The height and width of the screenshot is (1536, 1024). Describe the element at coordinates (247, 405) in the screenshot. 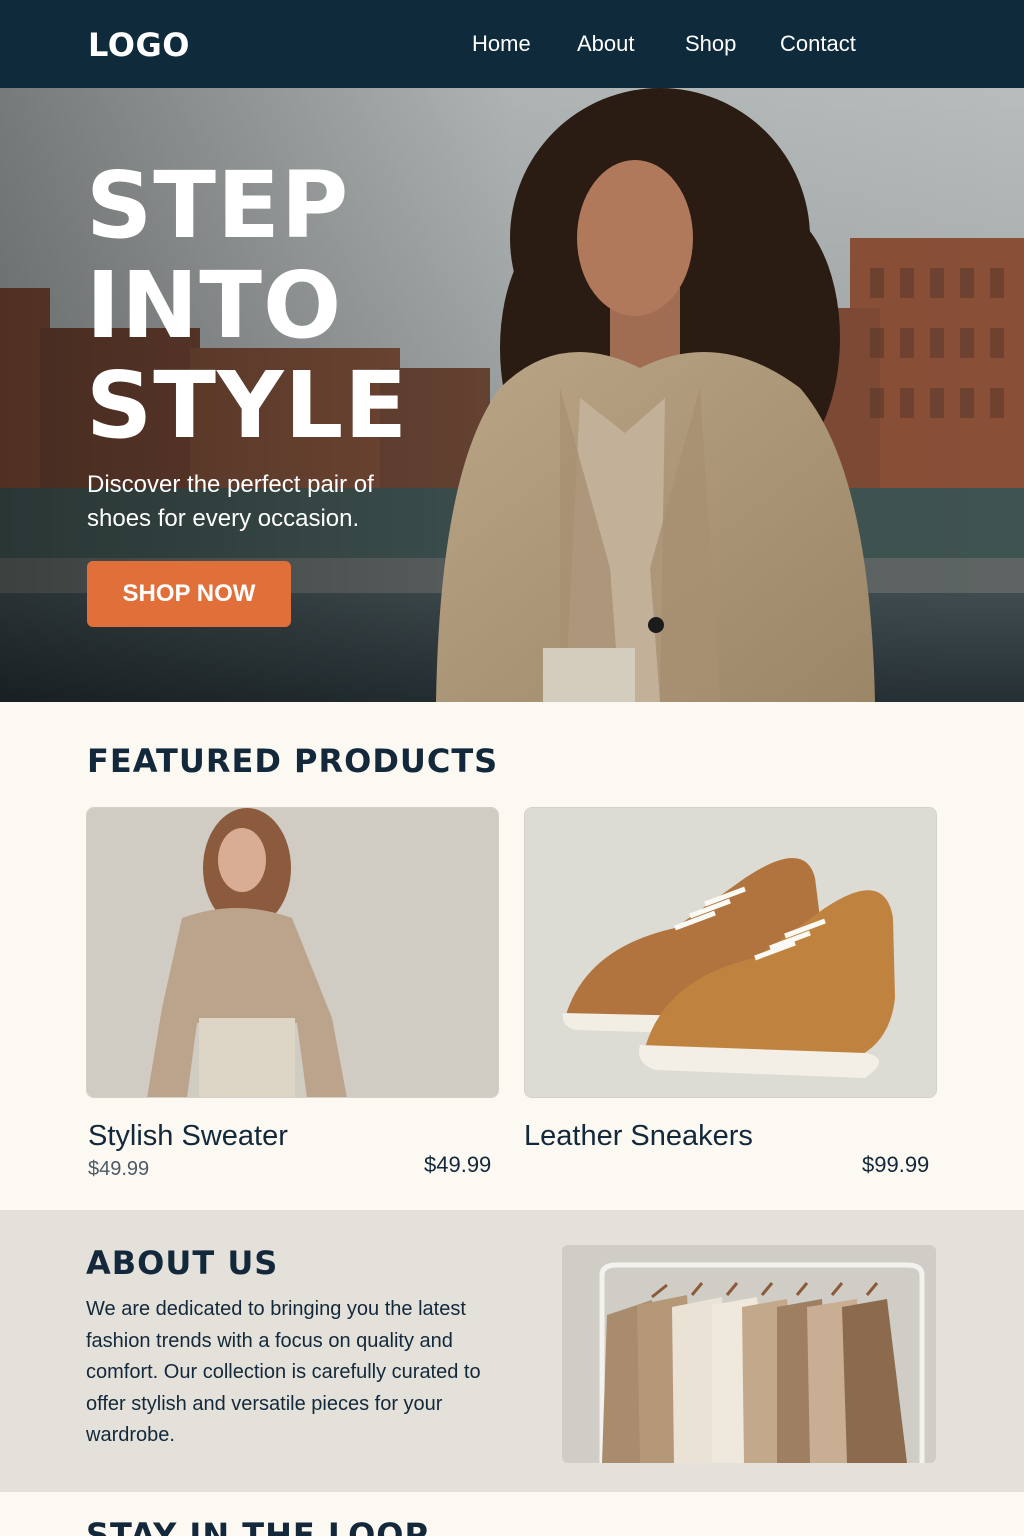

I see `hero-title-line-3: STYLE` at that location.